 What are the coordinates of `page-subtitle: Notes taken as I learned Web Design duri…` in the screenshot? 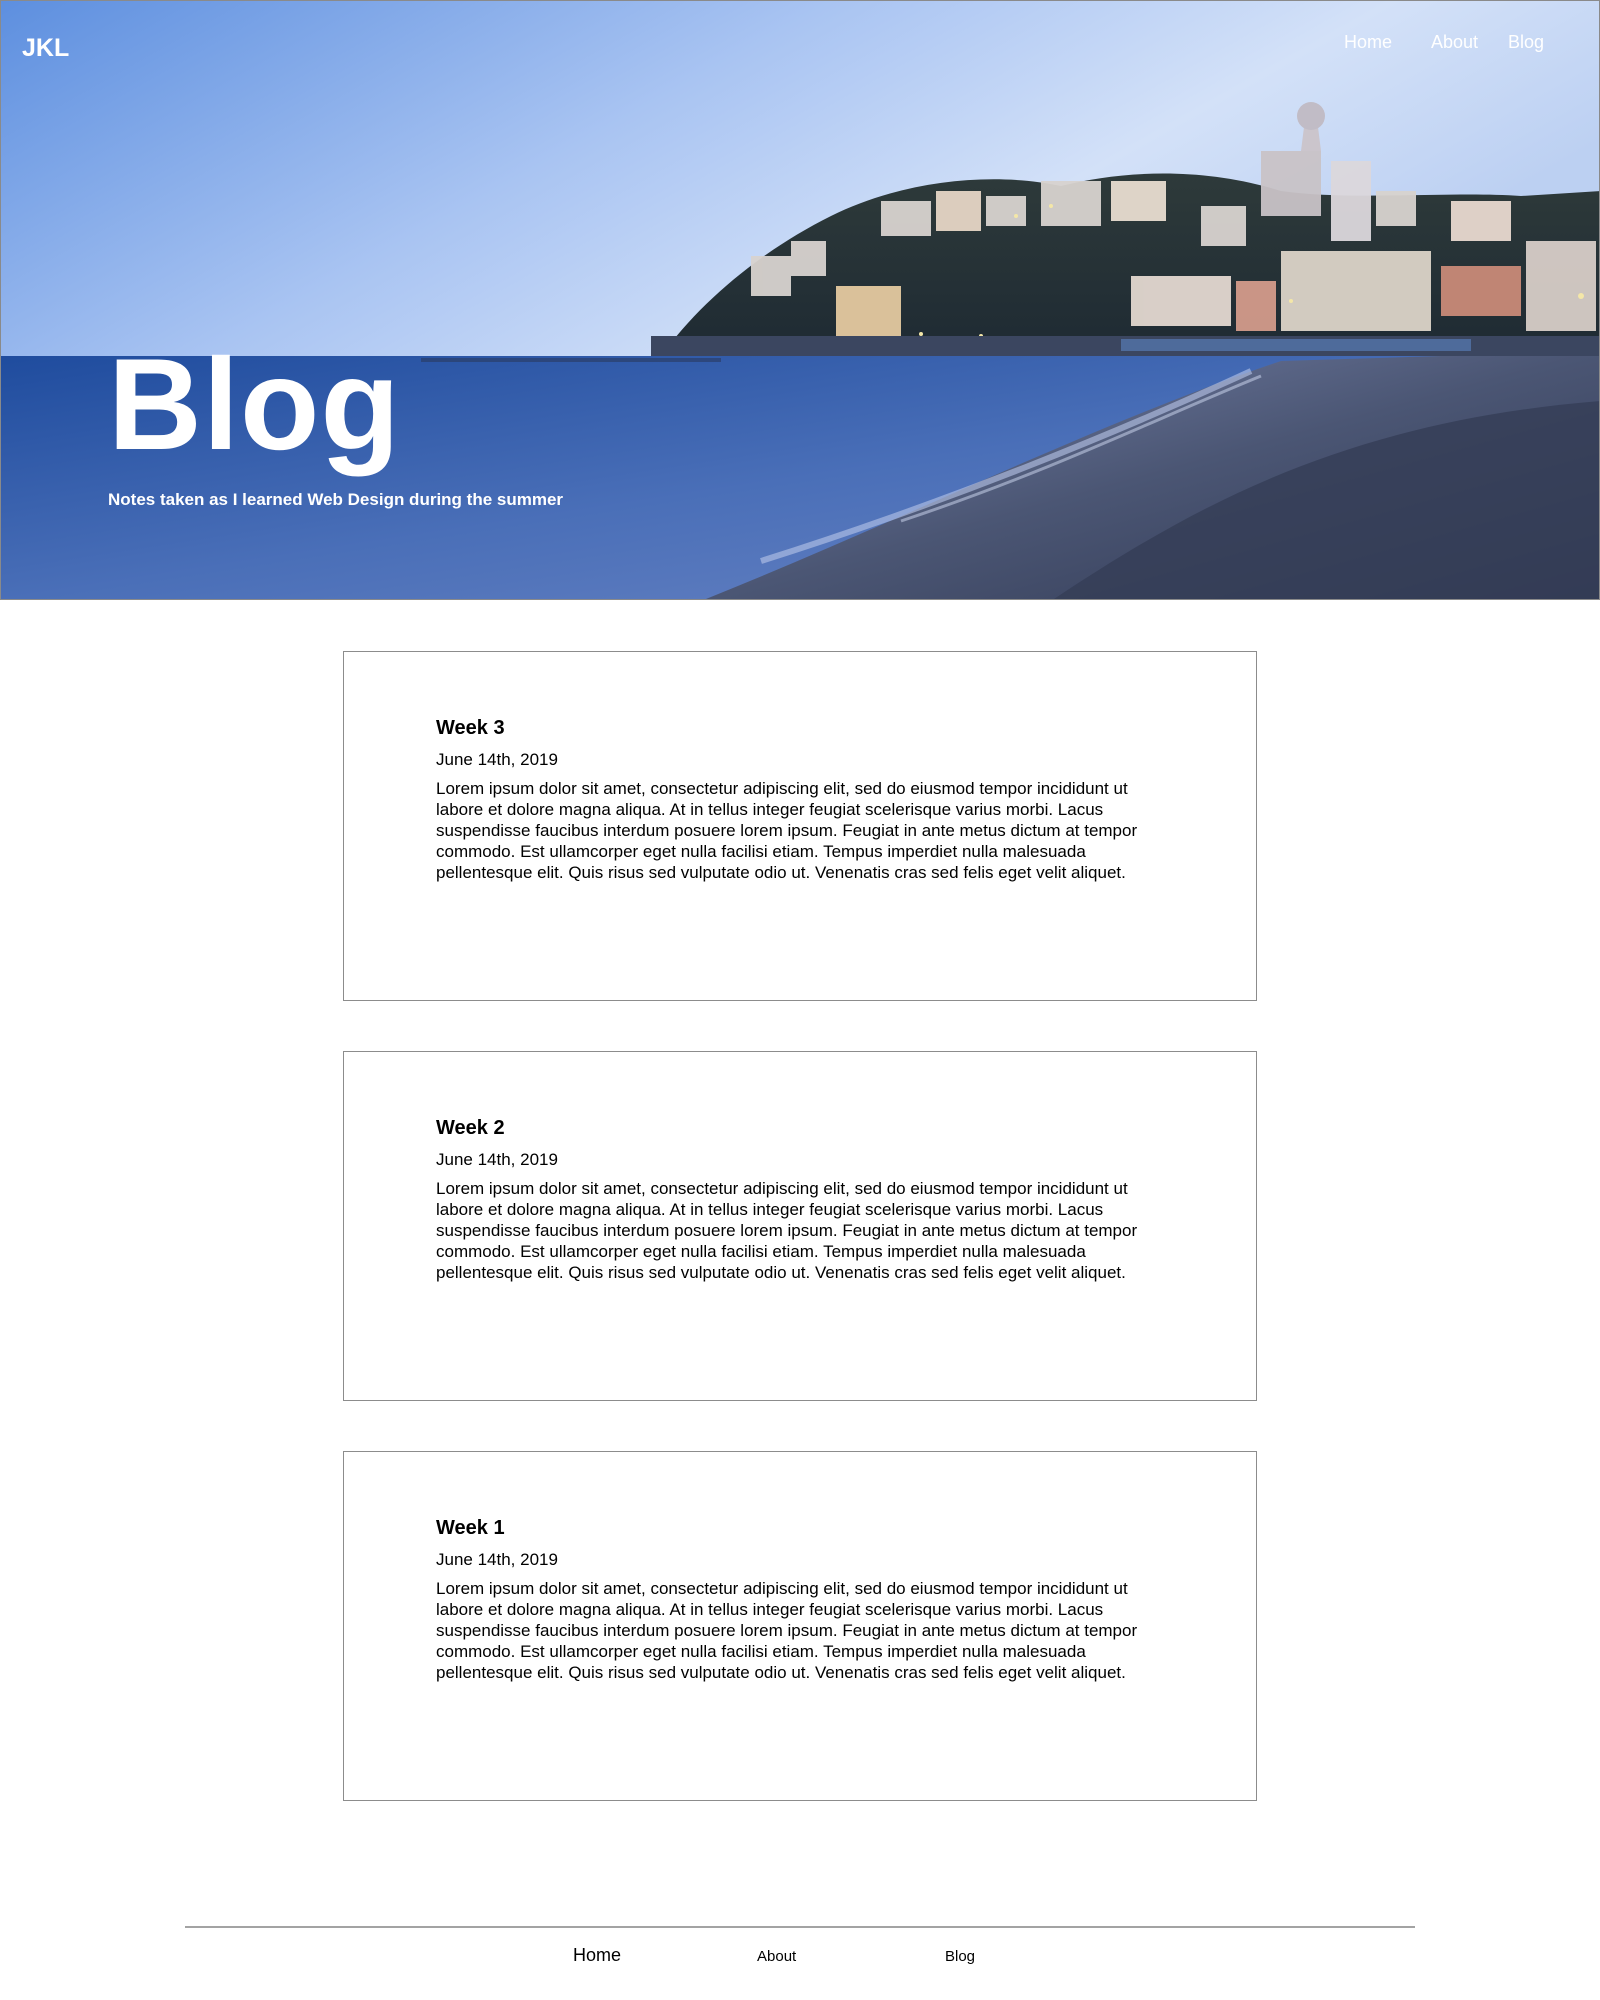 It's located at (336, 499).